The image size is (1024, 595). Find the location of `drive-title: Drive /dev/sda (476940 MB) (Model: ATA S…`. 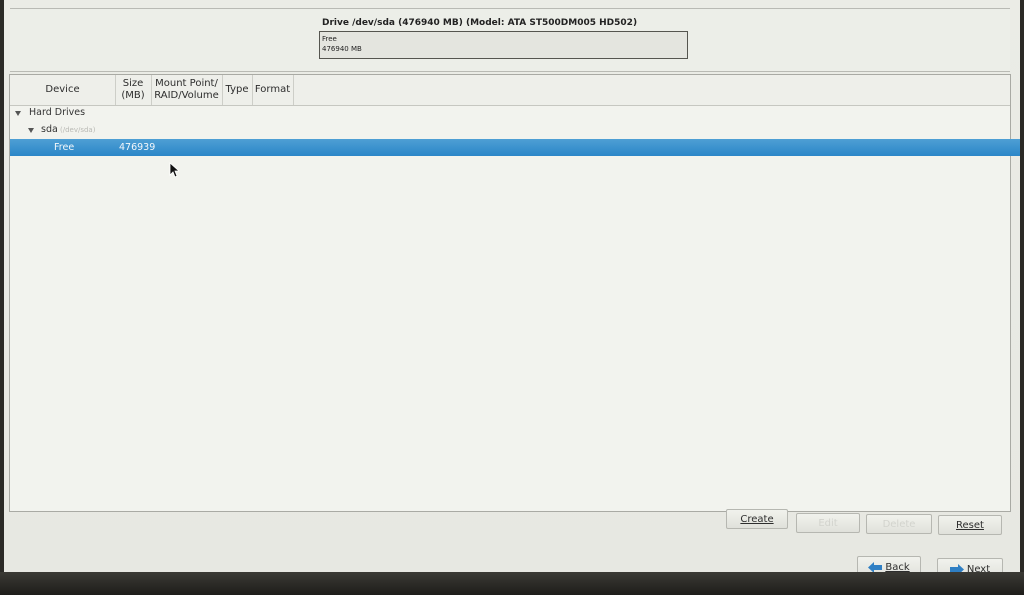

drive-title: Drive /dev/sda (476940 MB) (Model: ATA S… is located at coordinates (480, 23).